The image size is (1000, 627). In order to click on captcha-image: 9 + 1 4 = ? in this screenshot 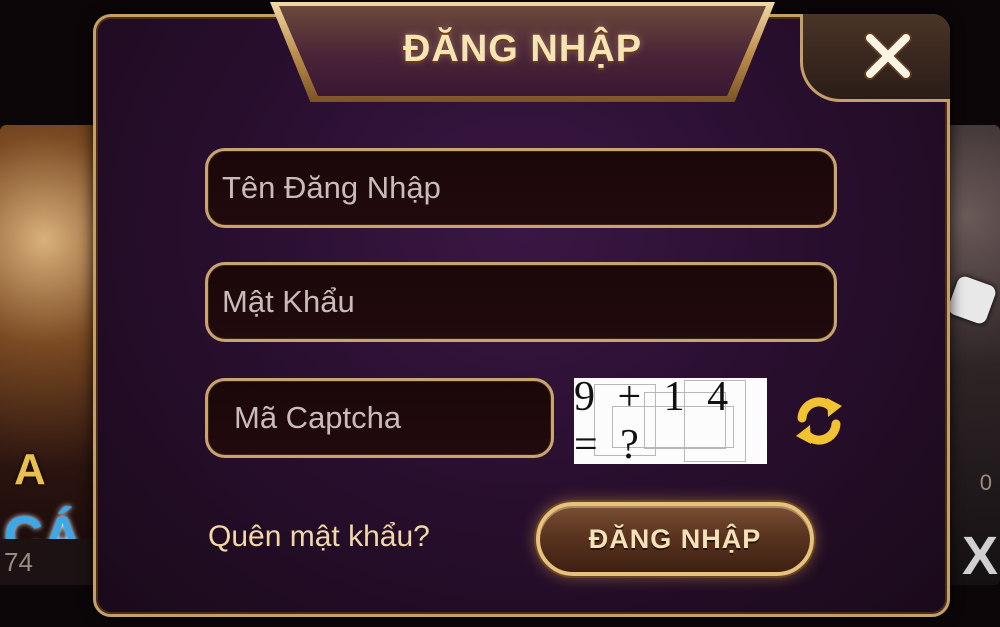, I will do `click(670, 421)`.